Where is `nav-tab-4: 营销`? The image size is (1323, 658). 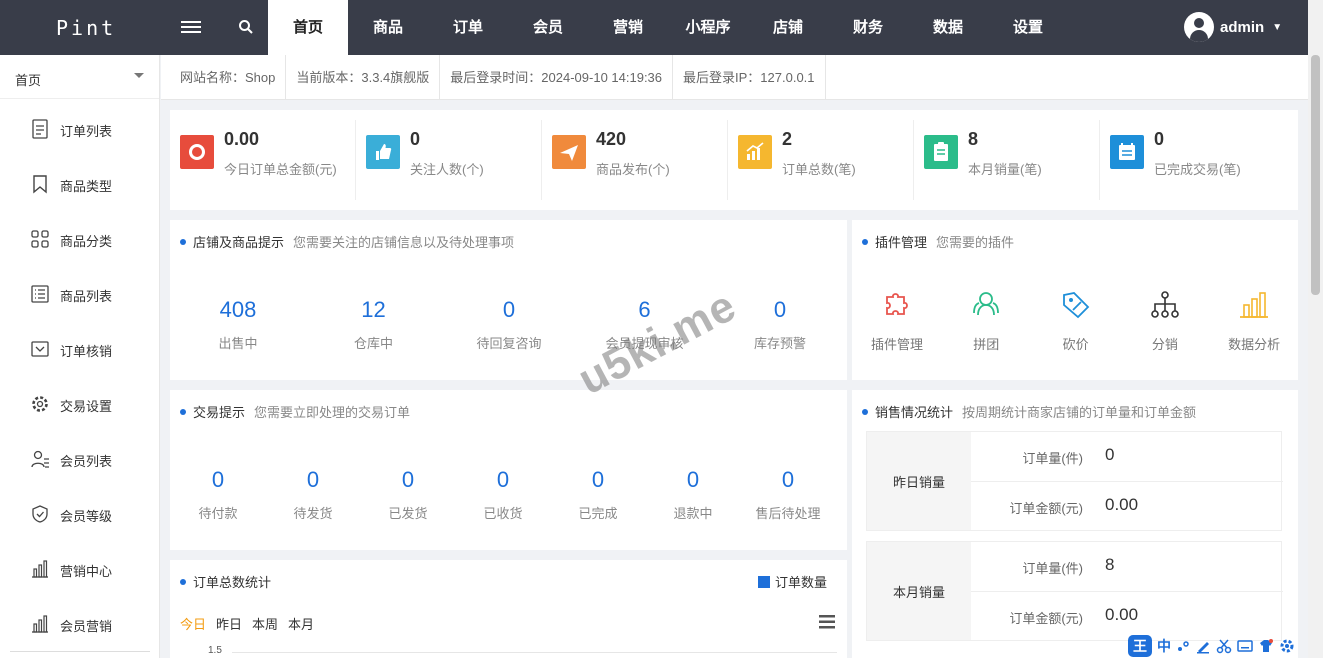
nav-tab-4: 营销 is located at coordinates (628, 27).